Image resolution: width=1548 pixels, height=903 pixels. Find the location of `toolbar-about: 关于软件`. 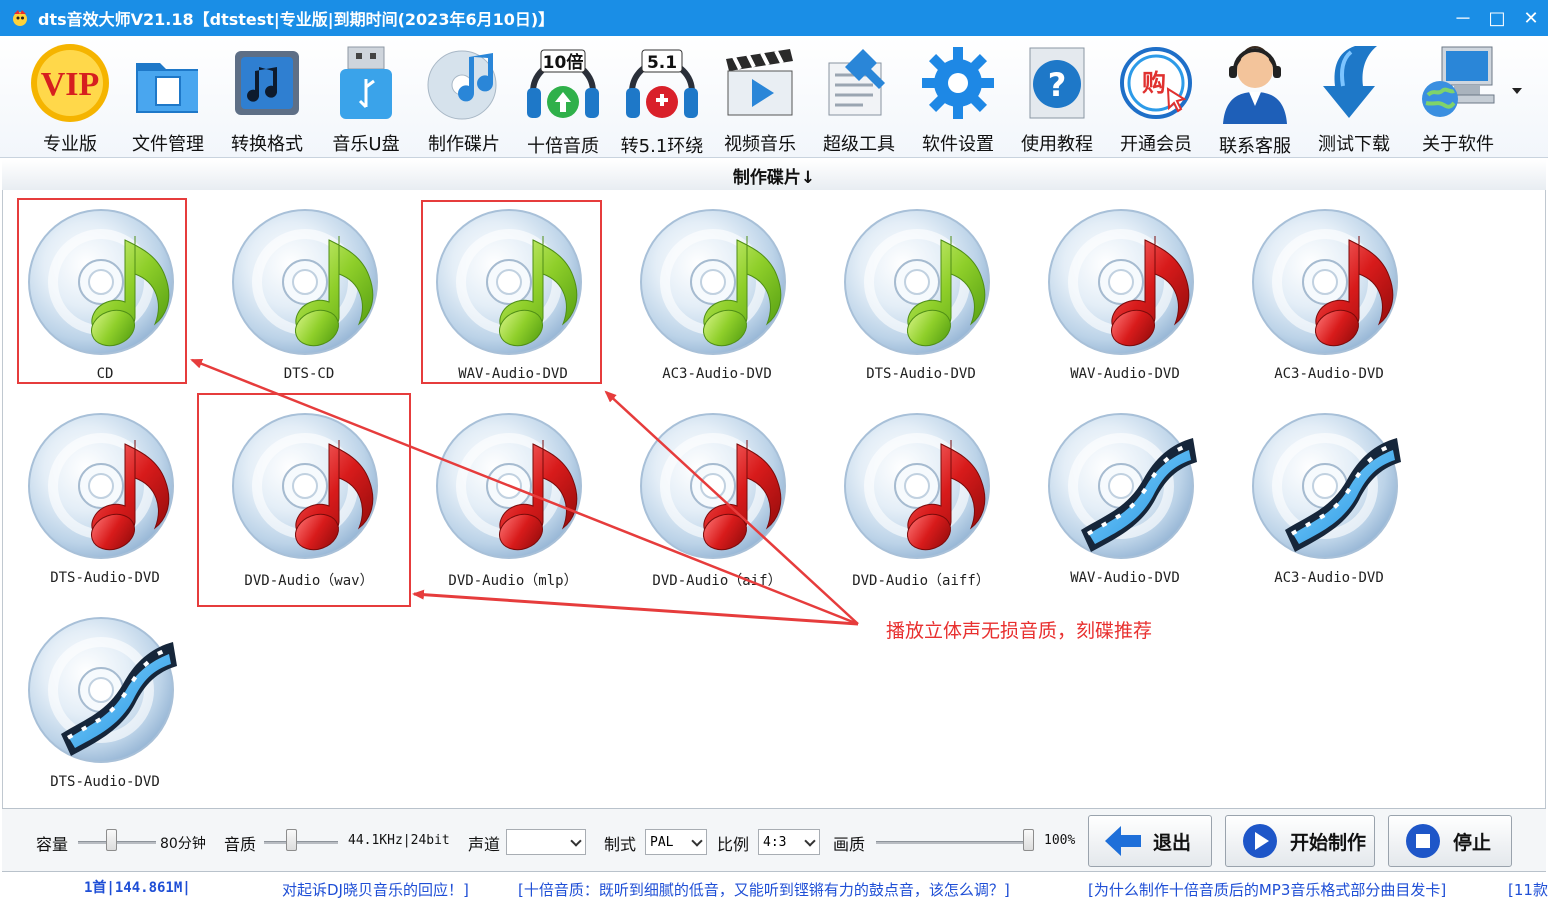

toolbar-about: 关于软件 is located at coordinates (1458, 99).